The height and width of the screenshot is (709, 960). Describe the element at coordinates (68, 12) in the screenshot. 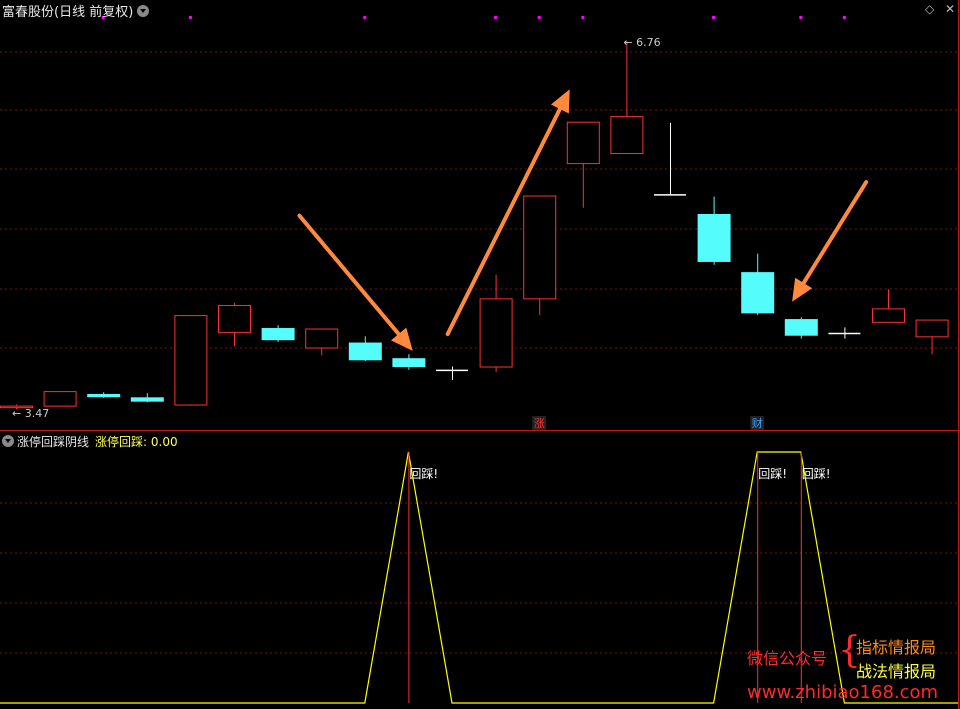

I see `stock-title: 富春股份(日线 前复权)` at that location.